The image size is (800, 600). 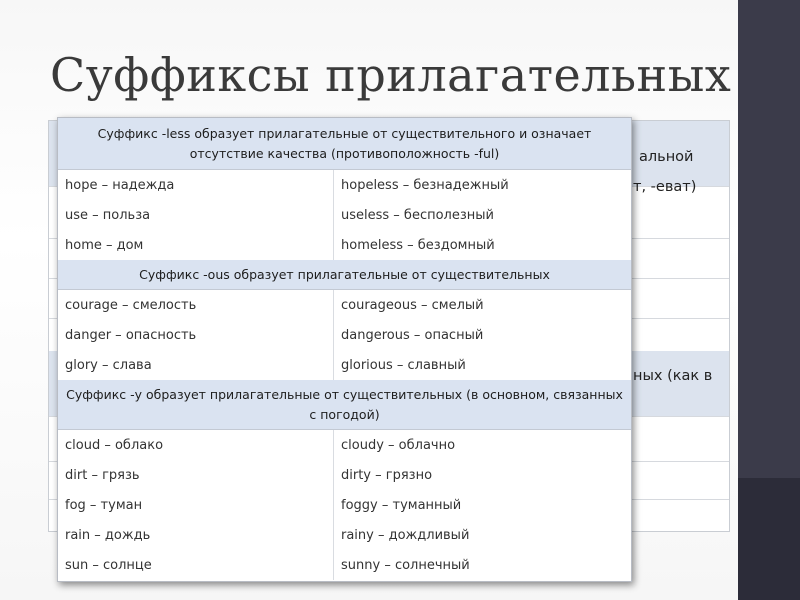 I want to click on adjective-cell: dirty – грязно, so click(x=387, y=475).